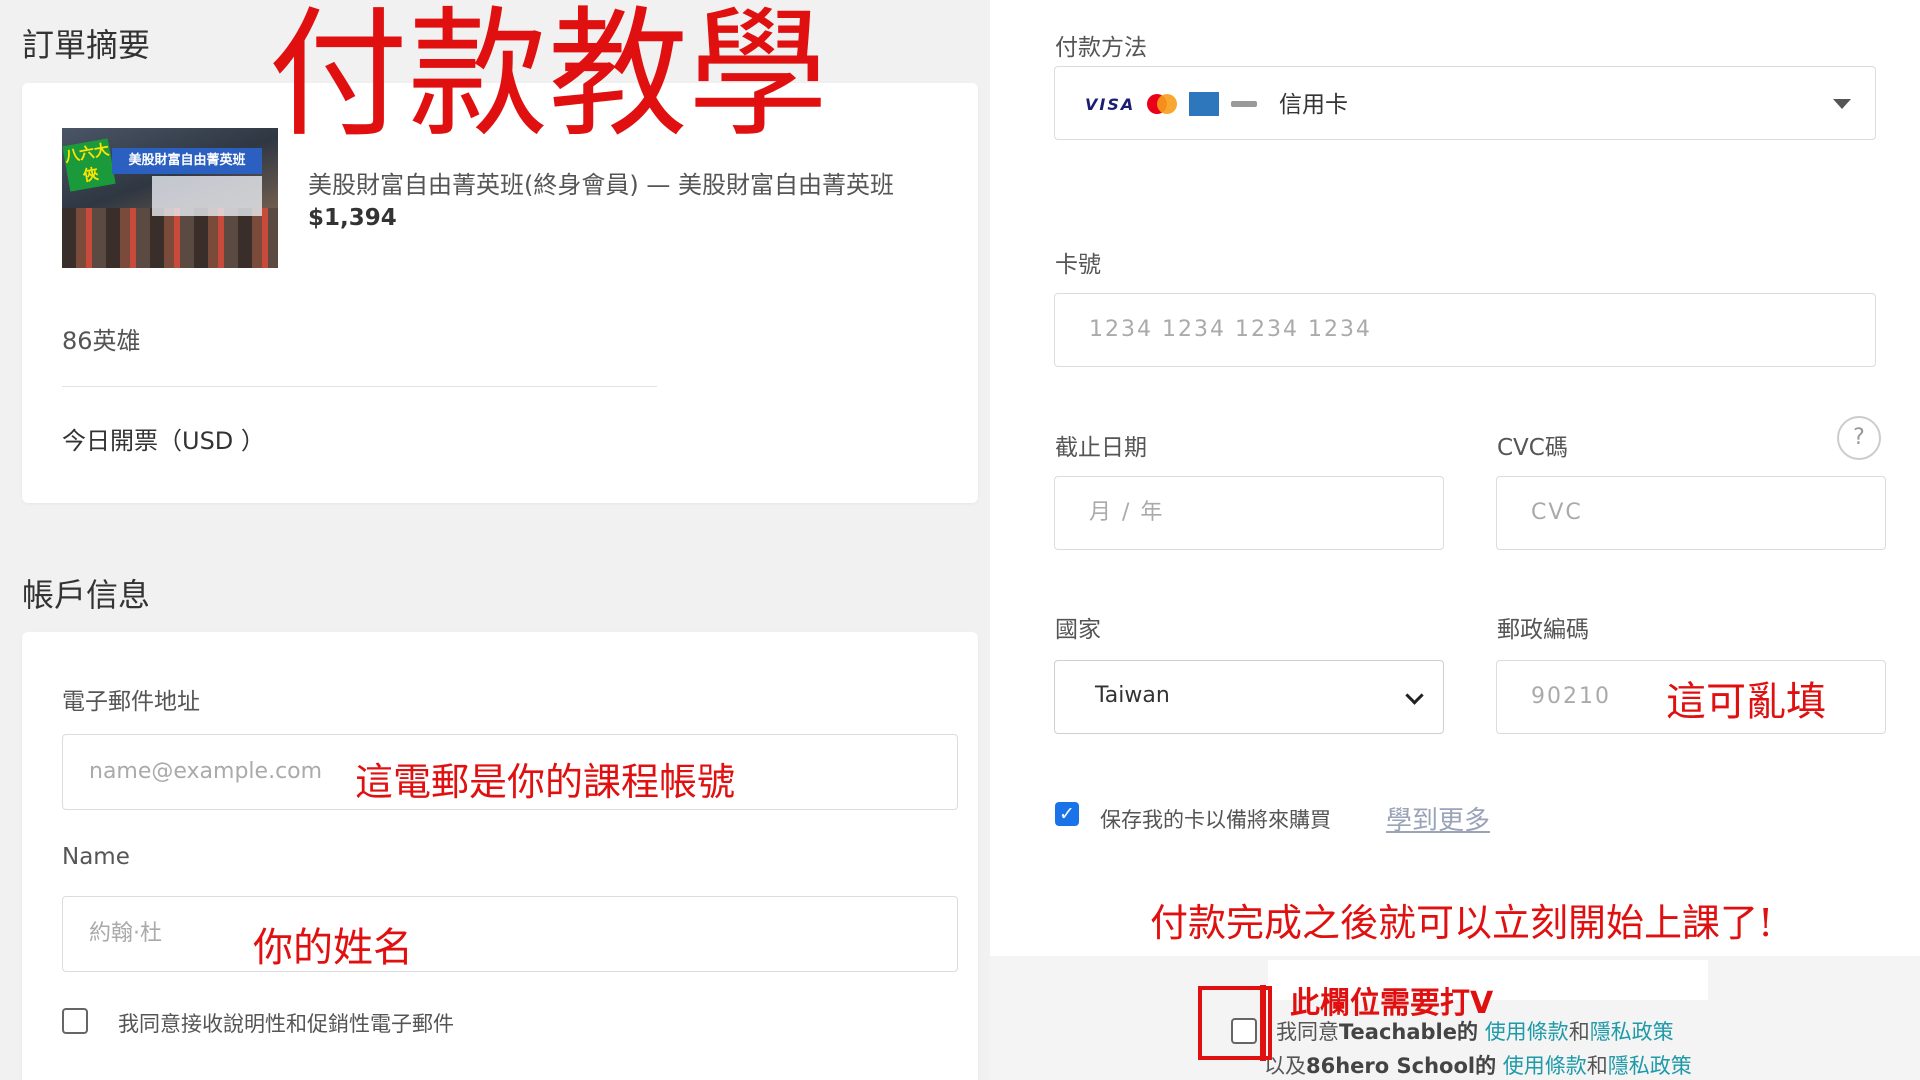 The image size is (1920, 1080). I want to click on promo-email-checkbox, so click(75, 1021).